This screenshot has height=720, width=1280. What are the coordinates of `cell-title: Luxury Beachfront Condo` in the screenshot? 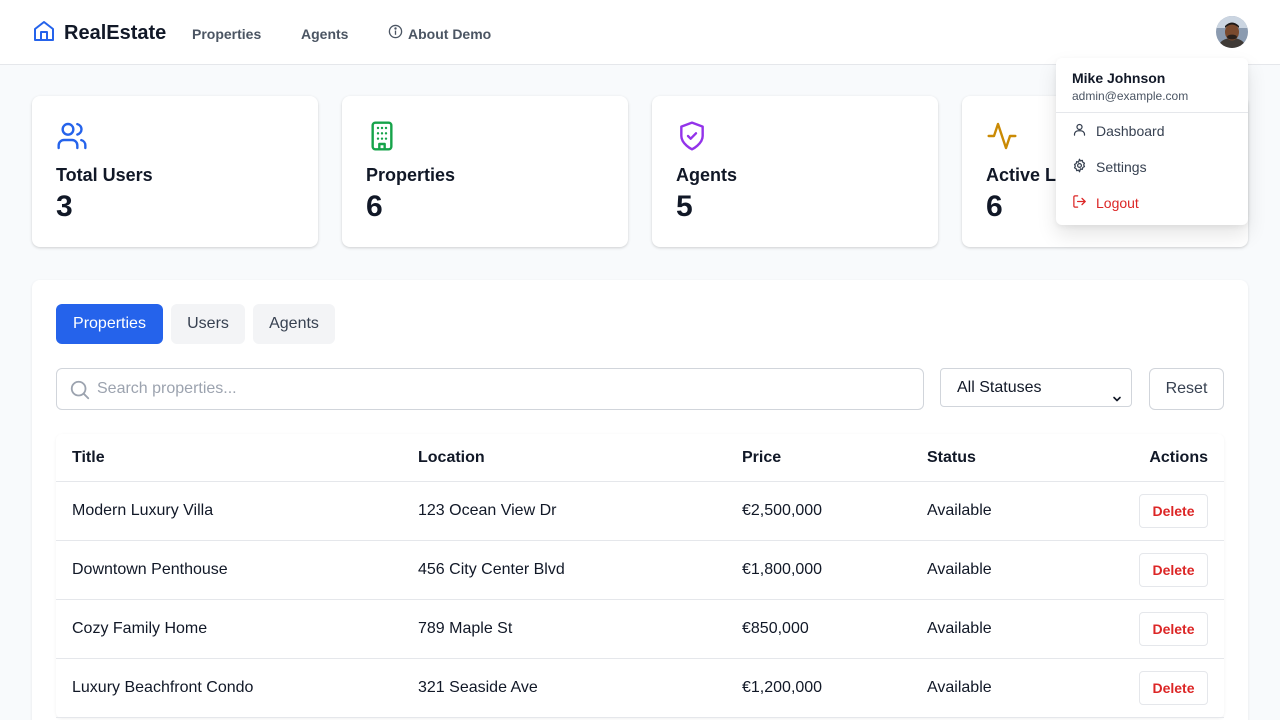 It's located at (163, 687).